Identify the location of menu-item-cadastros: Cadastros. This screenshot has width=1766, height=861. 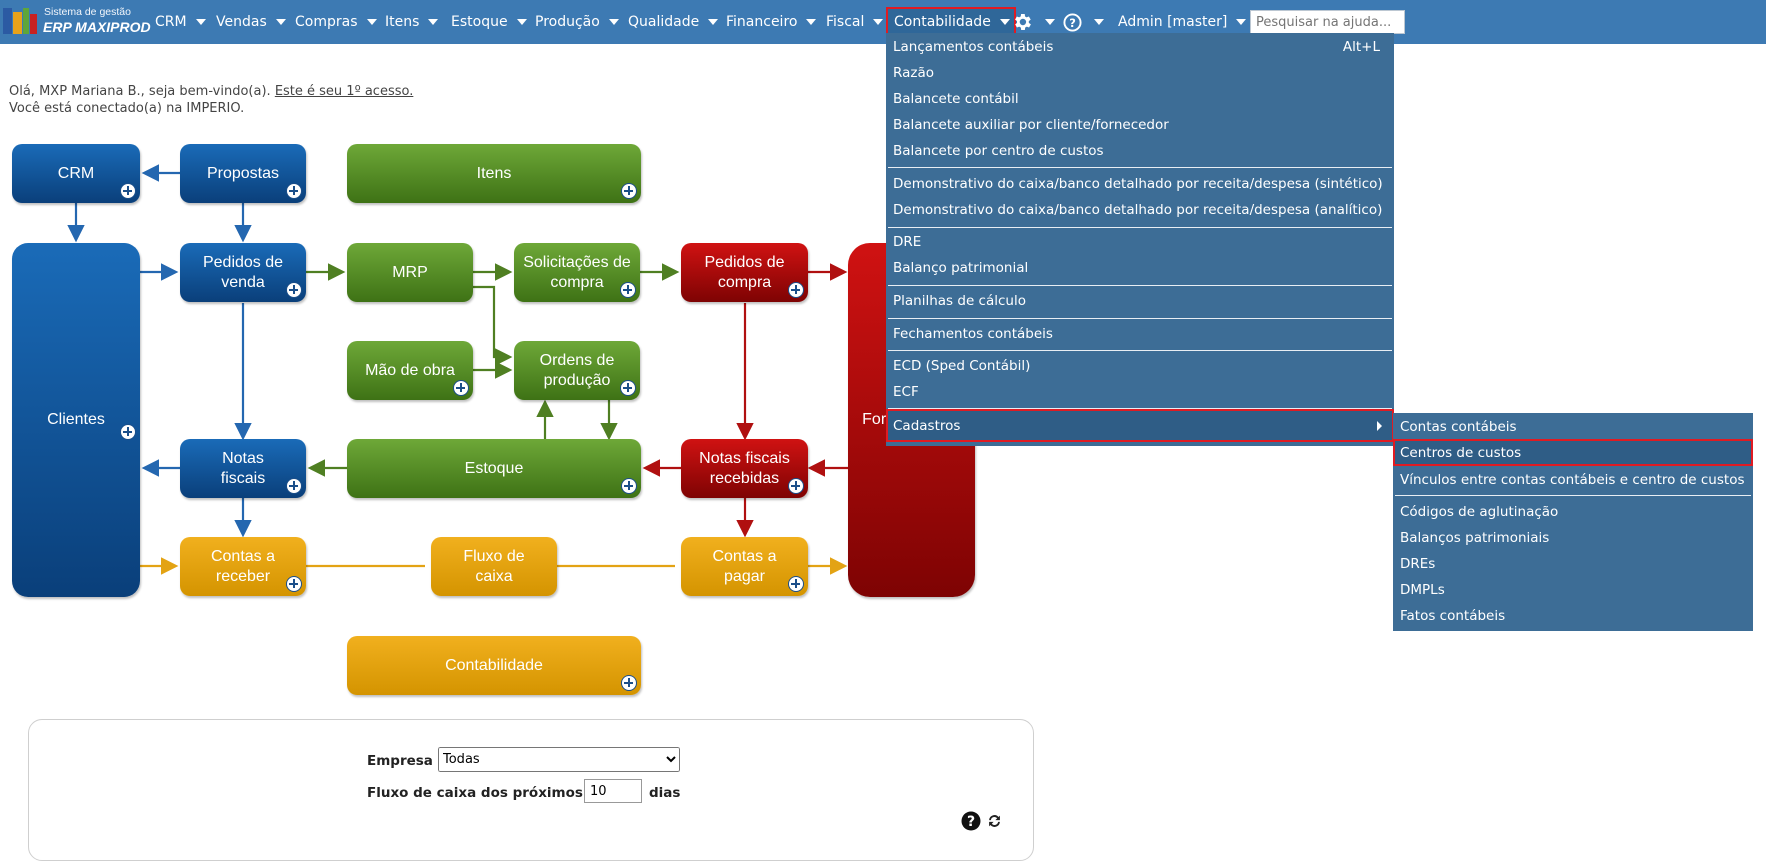
(1140, 425).